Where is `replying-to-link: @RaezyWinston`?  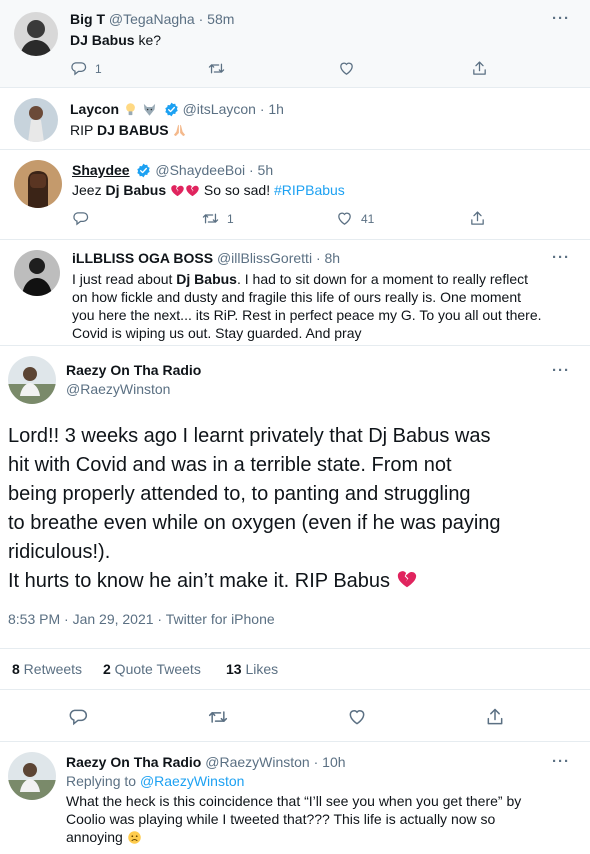 replying-to-link: @RaezyWinston is located at coordinates (192, 781).